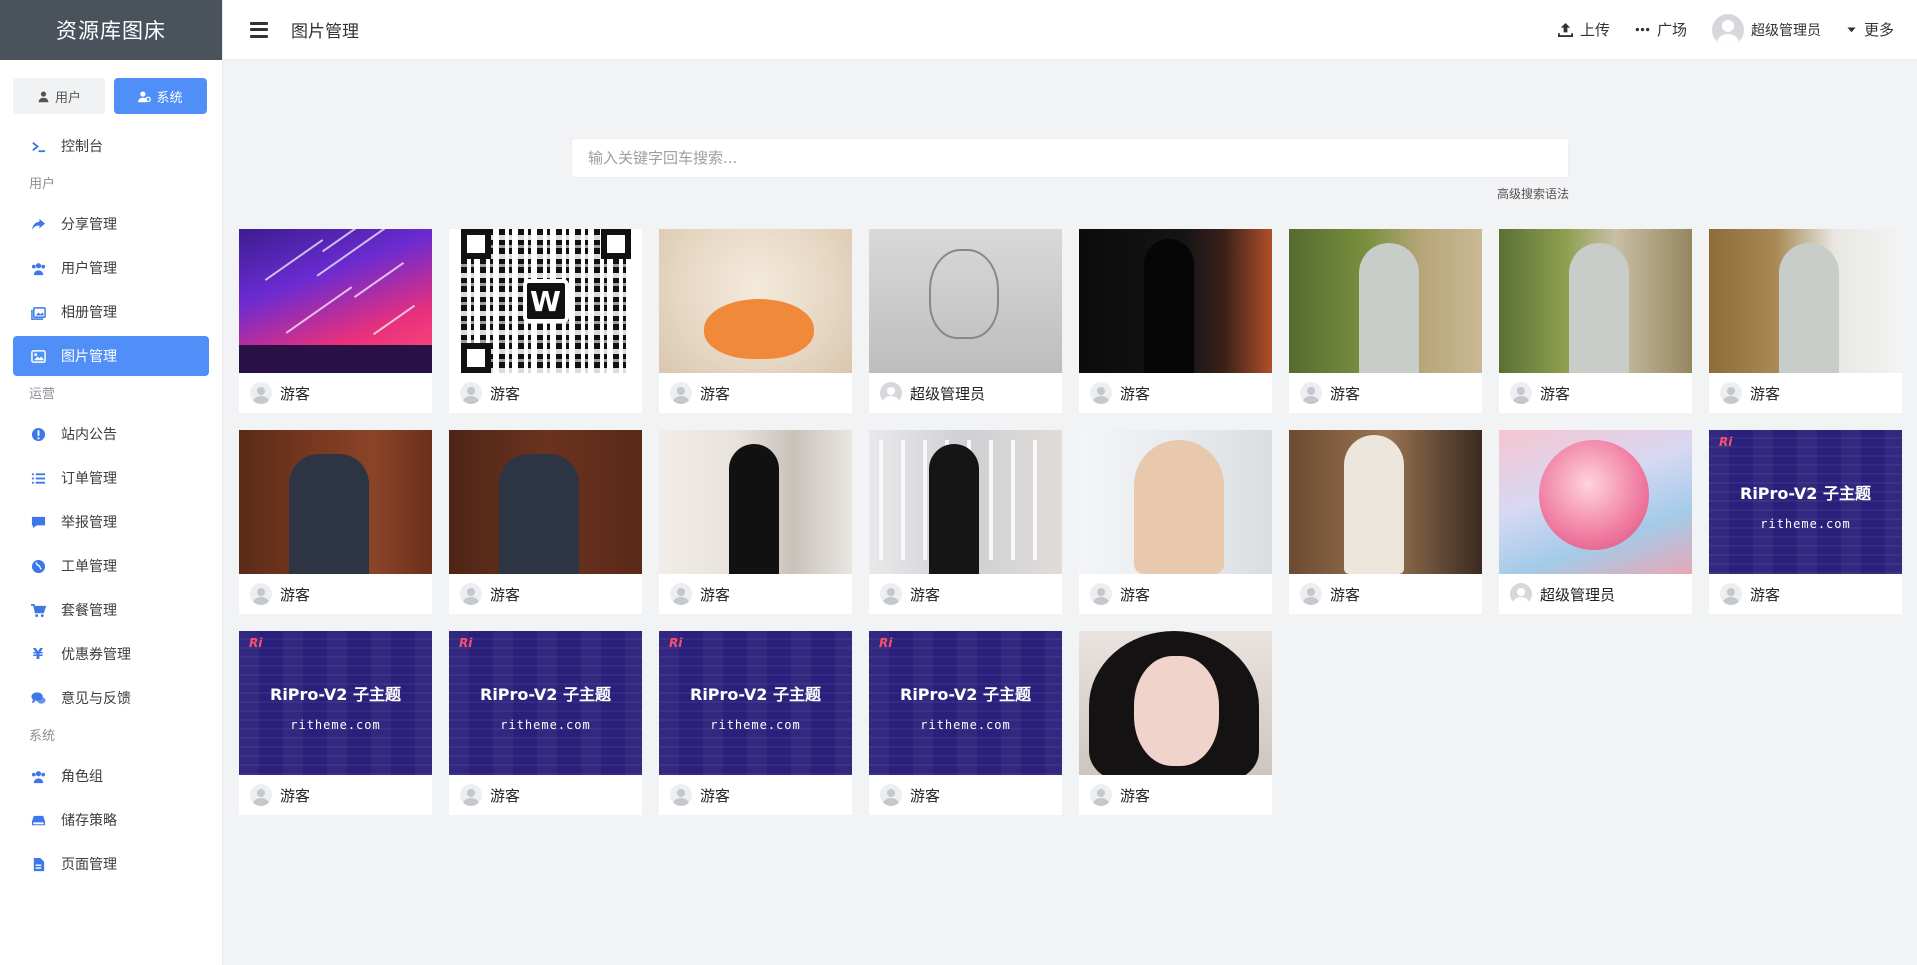  I want to click on cart-icon, so click(38, 610).